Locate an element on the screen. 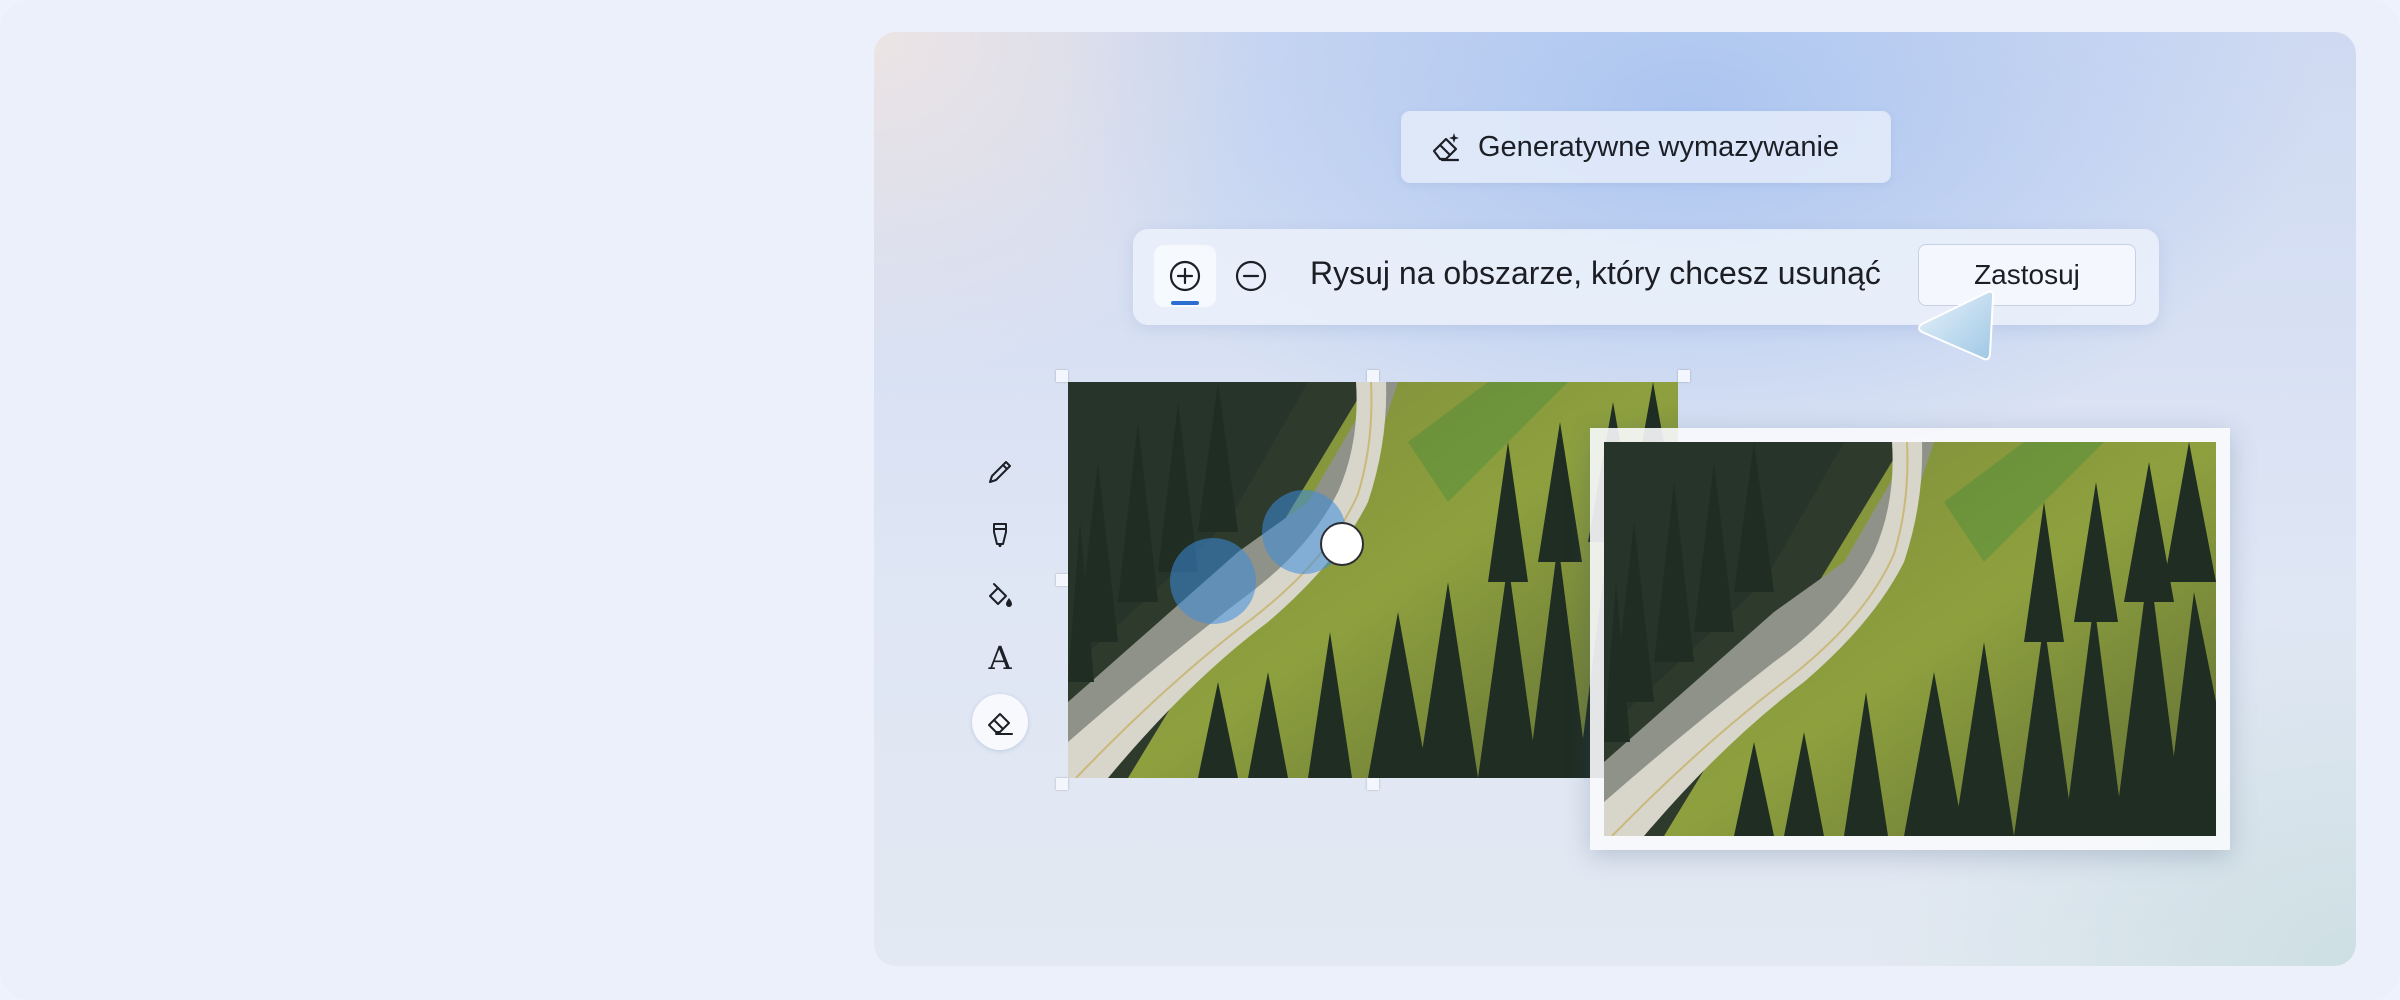  fill-bucket-icon is located at coordinates (1000, 595).